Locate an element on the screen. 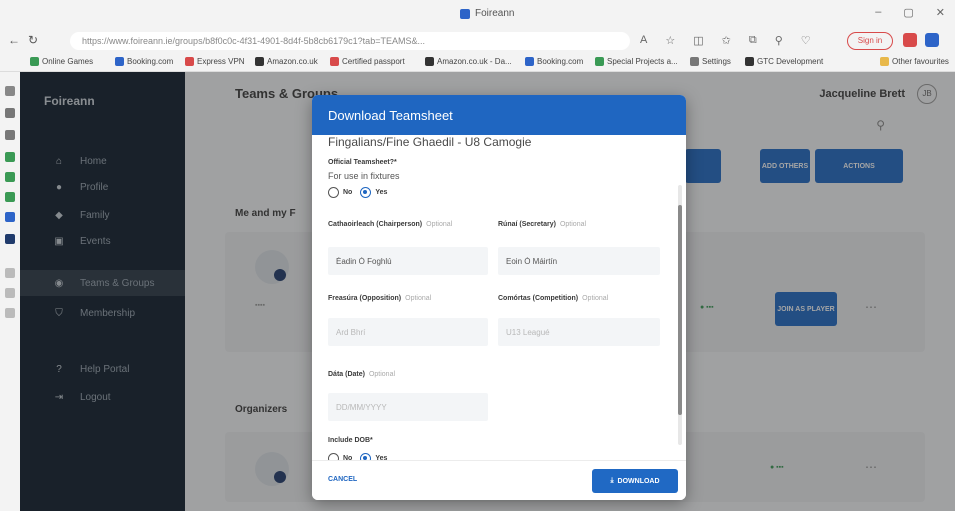 The image size is (955, 511). include-dob-radio-group: No Yes is located at coordinates (357, 456).